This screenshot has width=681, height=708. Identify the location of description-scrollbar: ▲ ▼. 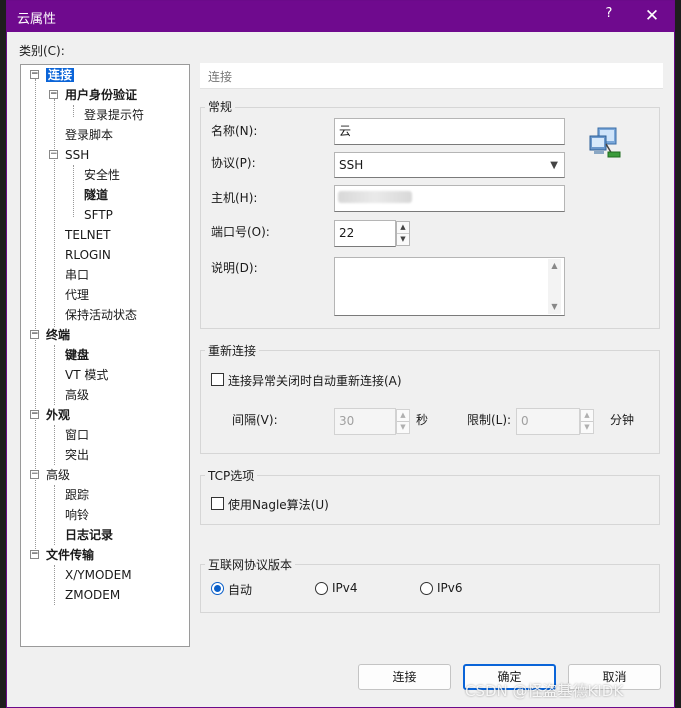
(554, 286).